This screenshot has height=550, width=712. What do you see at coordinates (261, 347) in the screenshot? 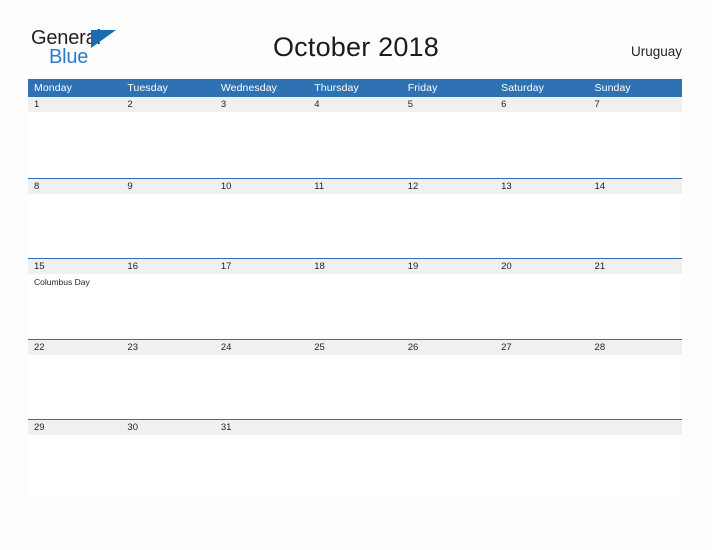
I see `day-number-24: 24` at bounding box center [261, 347].